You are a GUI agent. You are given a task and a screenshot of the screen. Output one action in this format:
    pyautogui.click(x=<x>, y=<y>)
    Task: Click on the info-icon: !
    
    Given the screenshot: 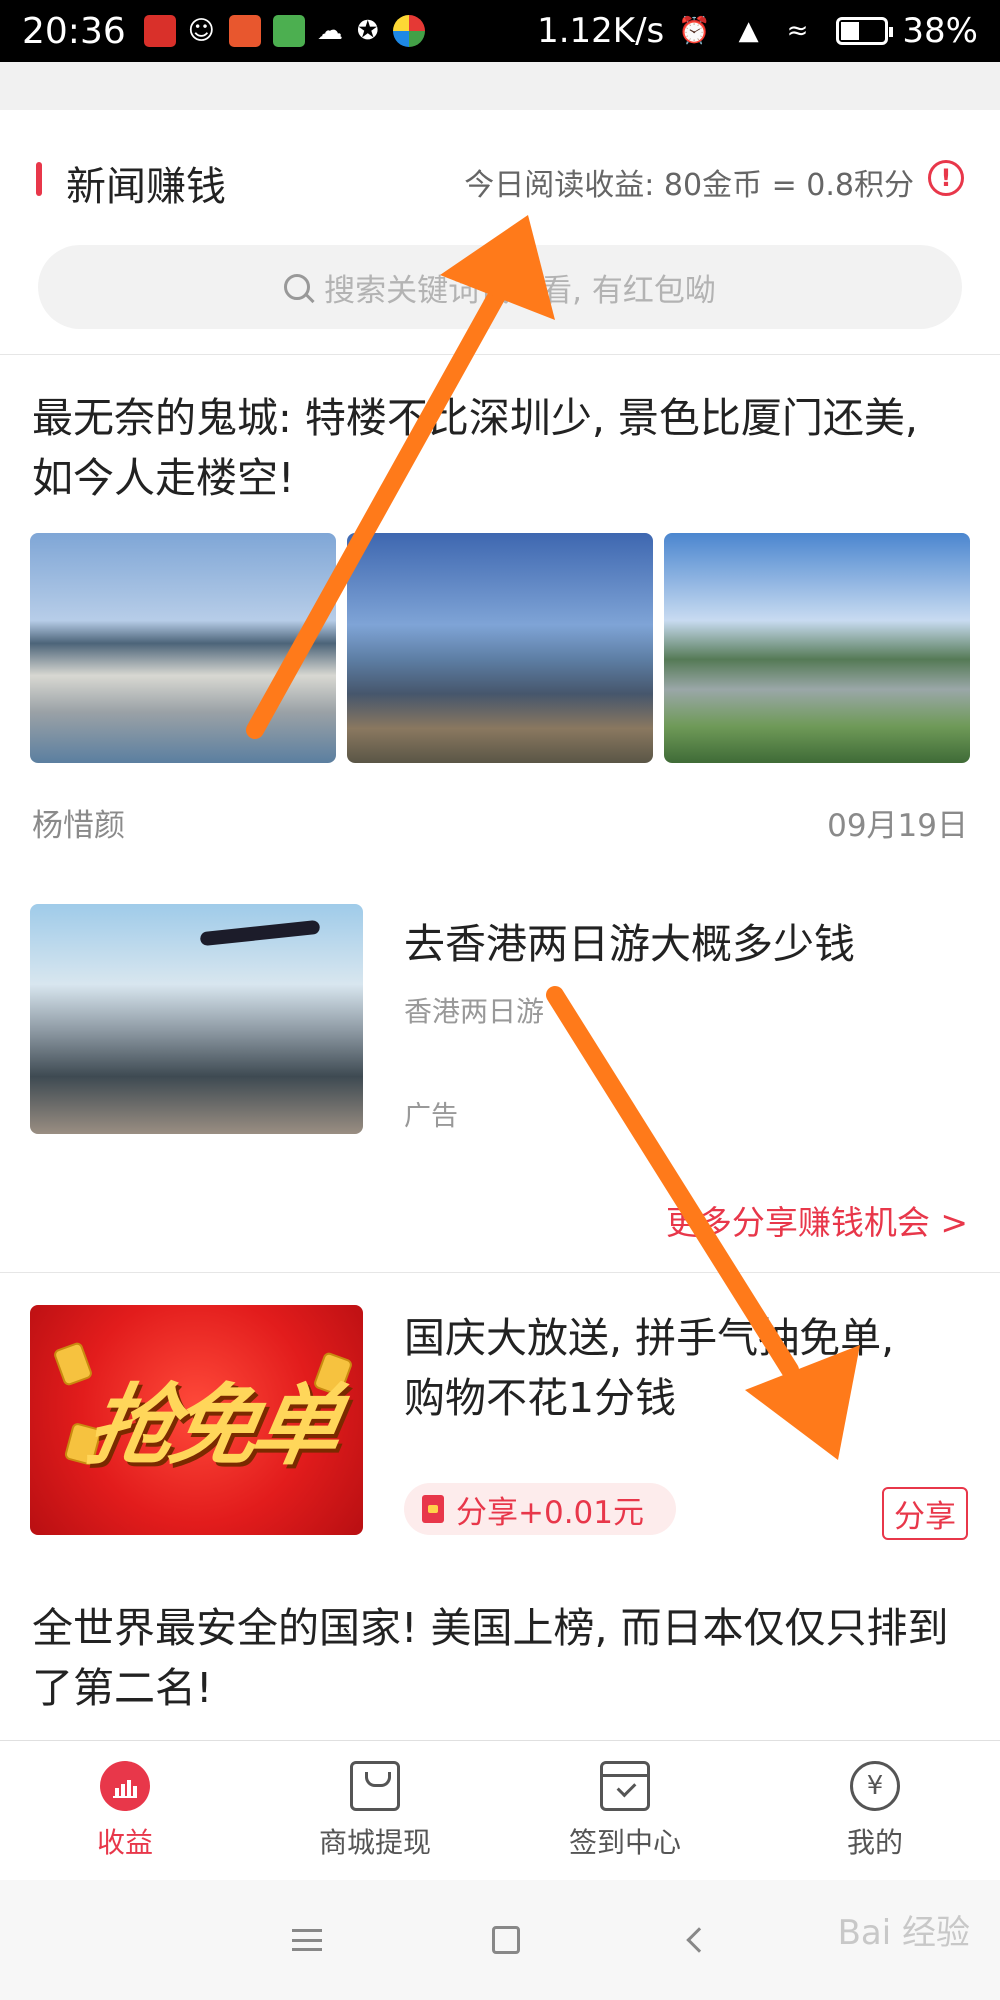 What is the action you would take?
    pyautogui.click(x=946, y=178)
    